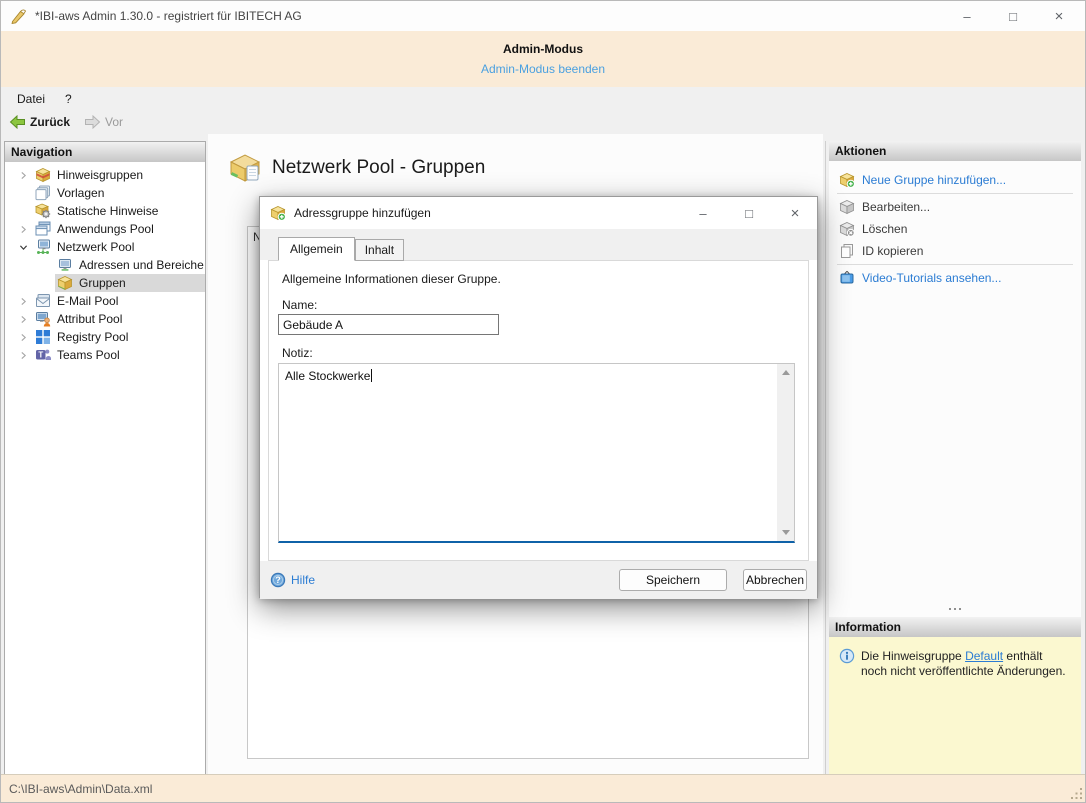 This screenshot has height=803, width=1086. Describe the element at coordinates (515, 159) in the screenshot. I see `page-heading: Netzwerk Pool - Gruppen` at that location.